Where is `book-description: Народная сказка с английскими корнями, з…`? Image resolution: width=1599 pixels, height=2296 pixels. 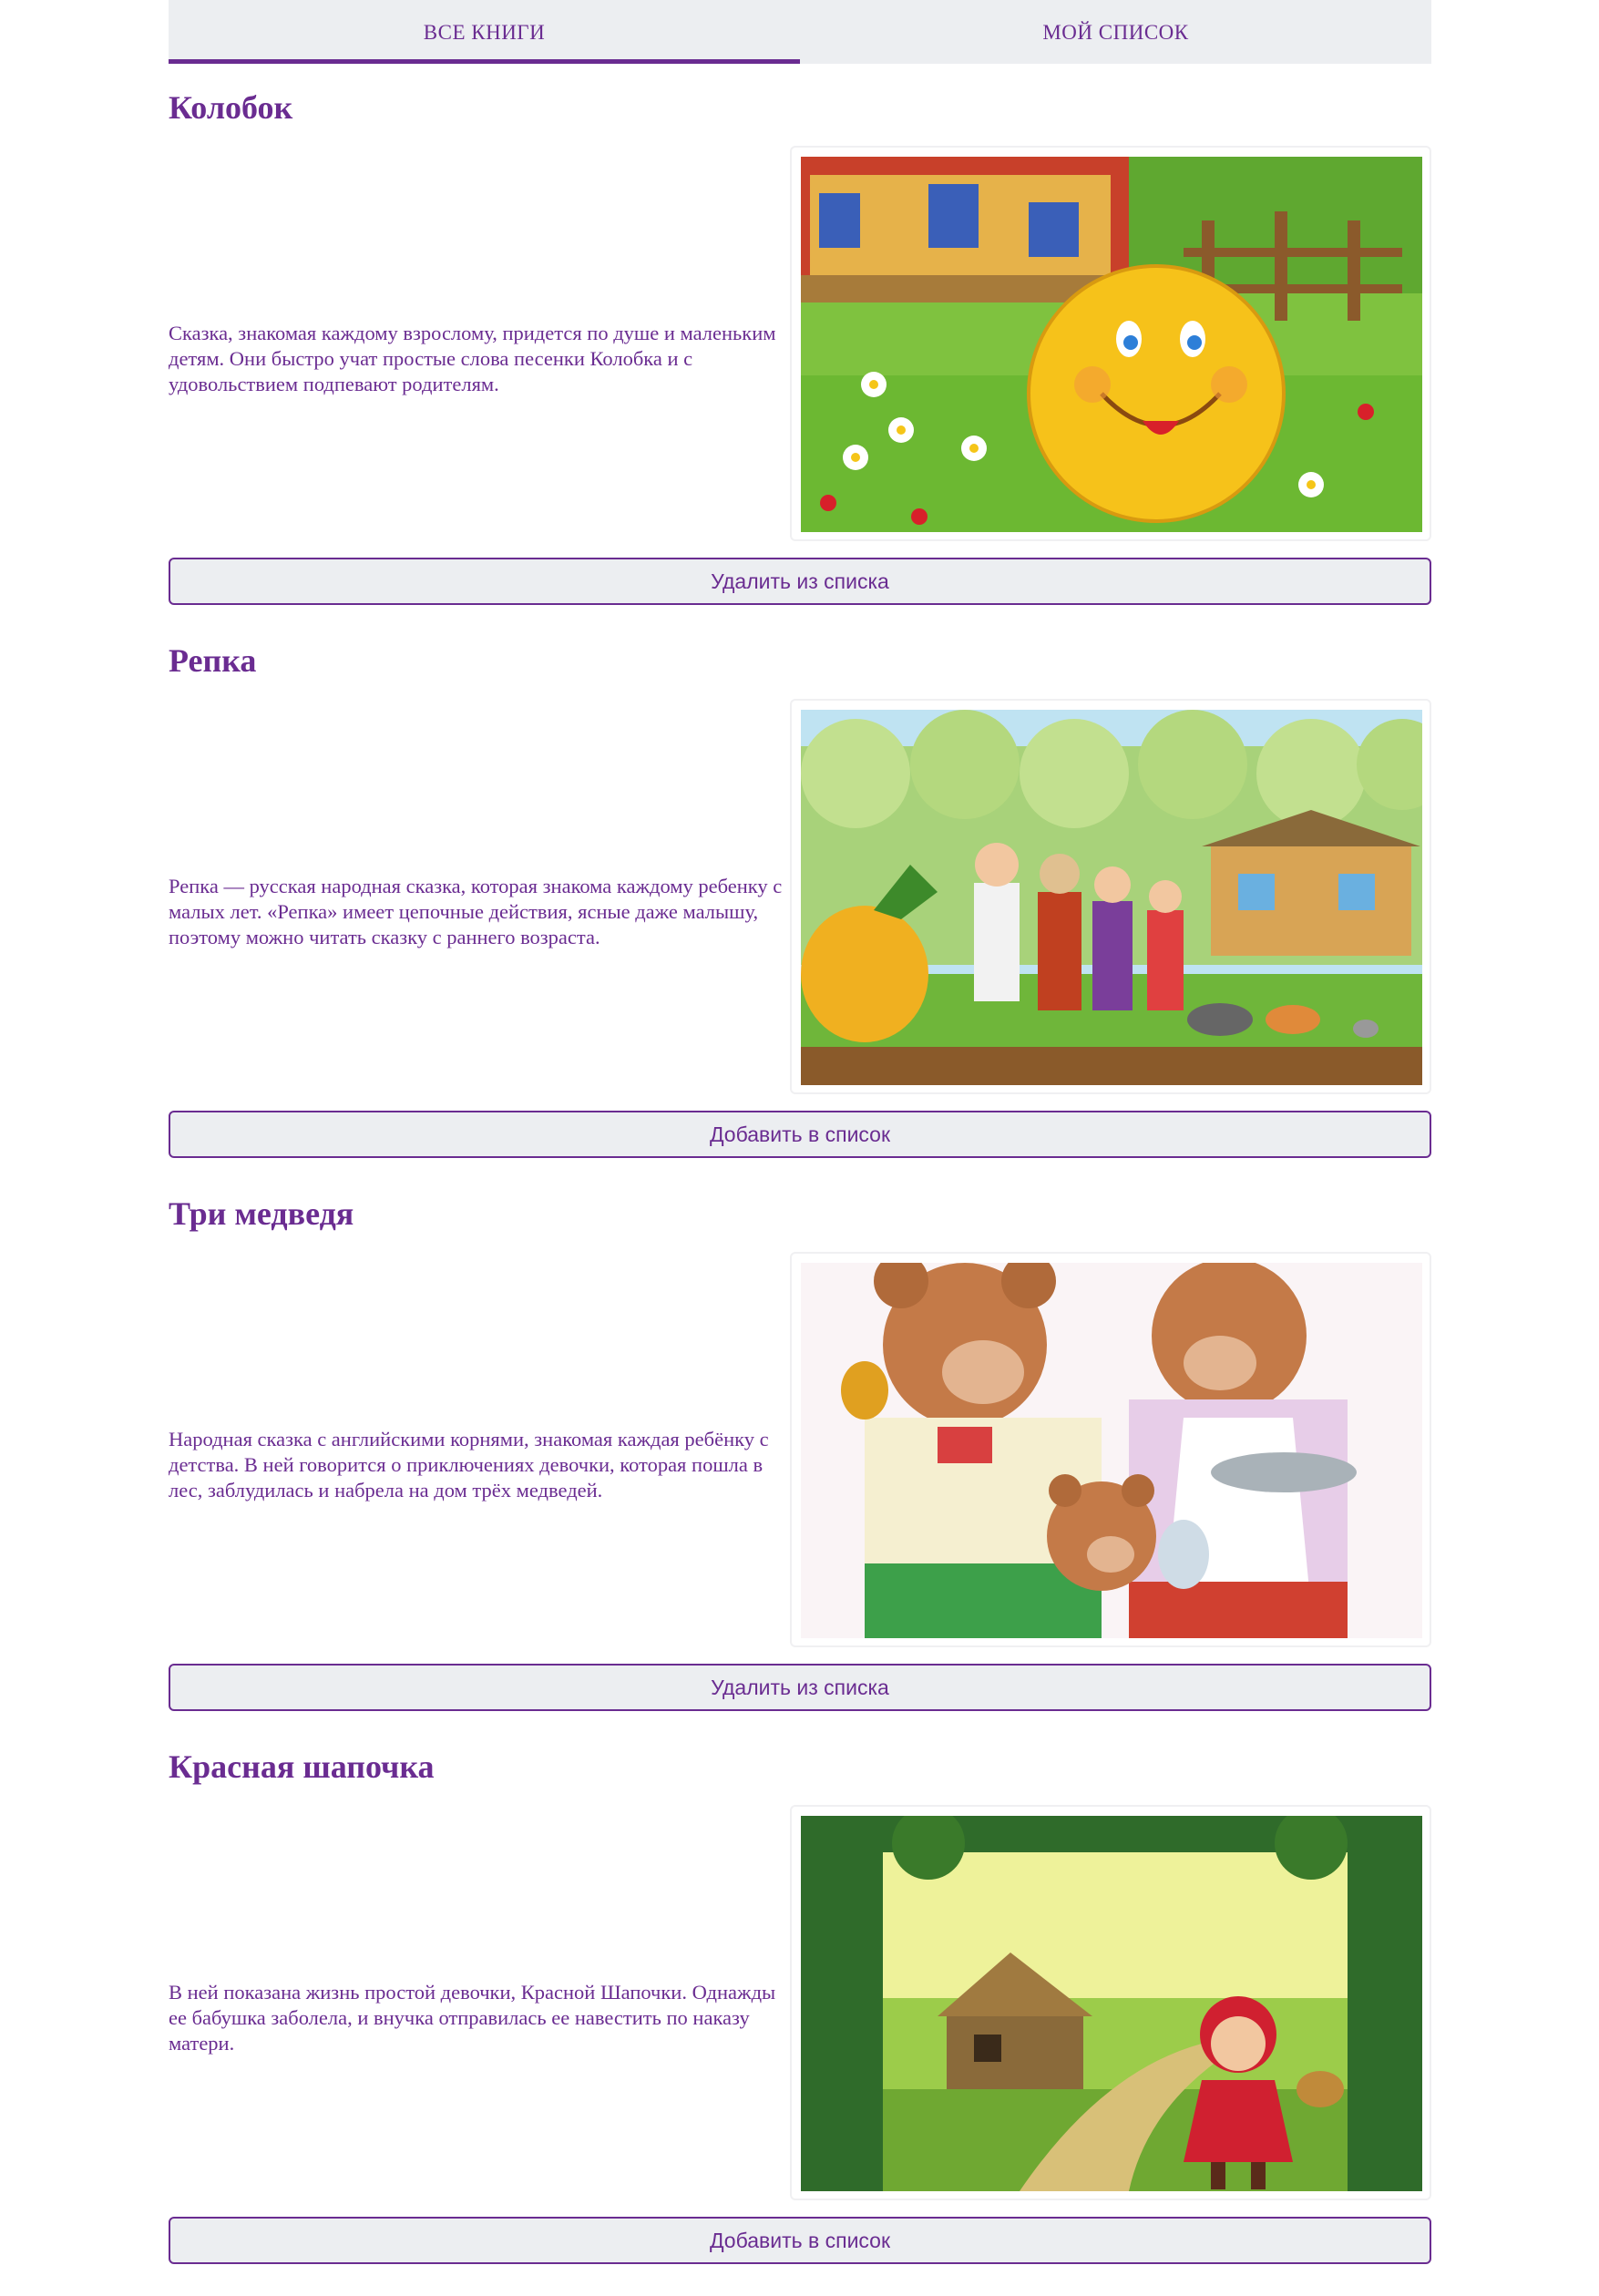
book-description: Народная сказка с английскими корнями, з… is located at coordinates (469, 1465).